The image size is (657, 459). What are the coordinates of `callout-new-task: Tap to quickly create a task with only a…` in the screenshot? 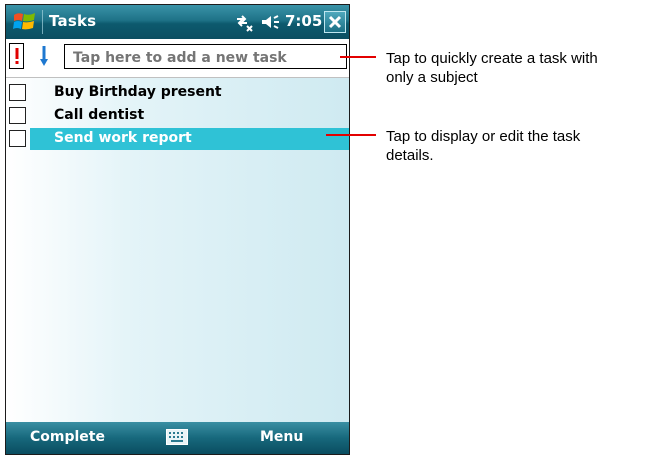 It's located at (492, 68).